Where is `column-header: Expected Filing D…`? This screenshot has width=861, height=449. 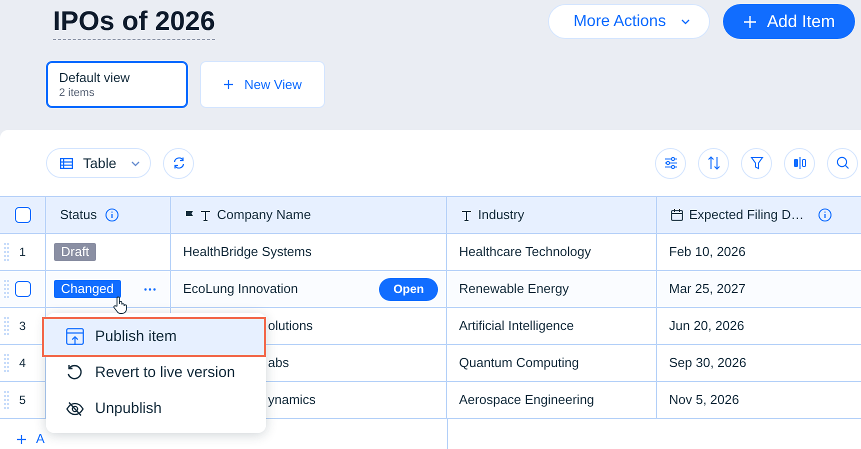
column-header: Expected Filing D… is located at coordinates (759, 215).